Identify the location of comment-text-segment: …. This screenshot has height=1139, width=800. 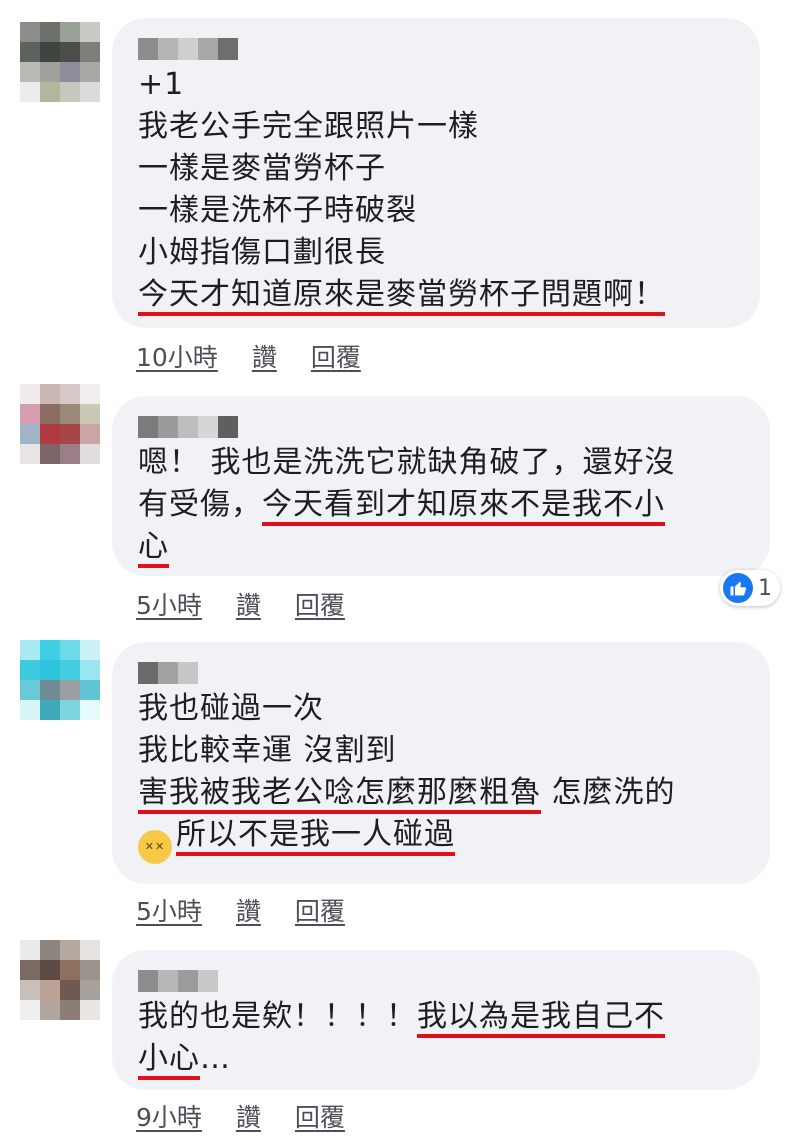
(215, 1058).